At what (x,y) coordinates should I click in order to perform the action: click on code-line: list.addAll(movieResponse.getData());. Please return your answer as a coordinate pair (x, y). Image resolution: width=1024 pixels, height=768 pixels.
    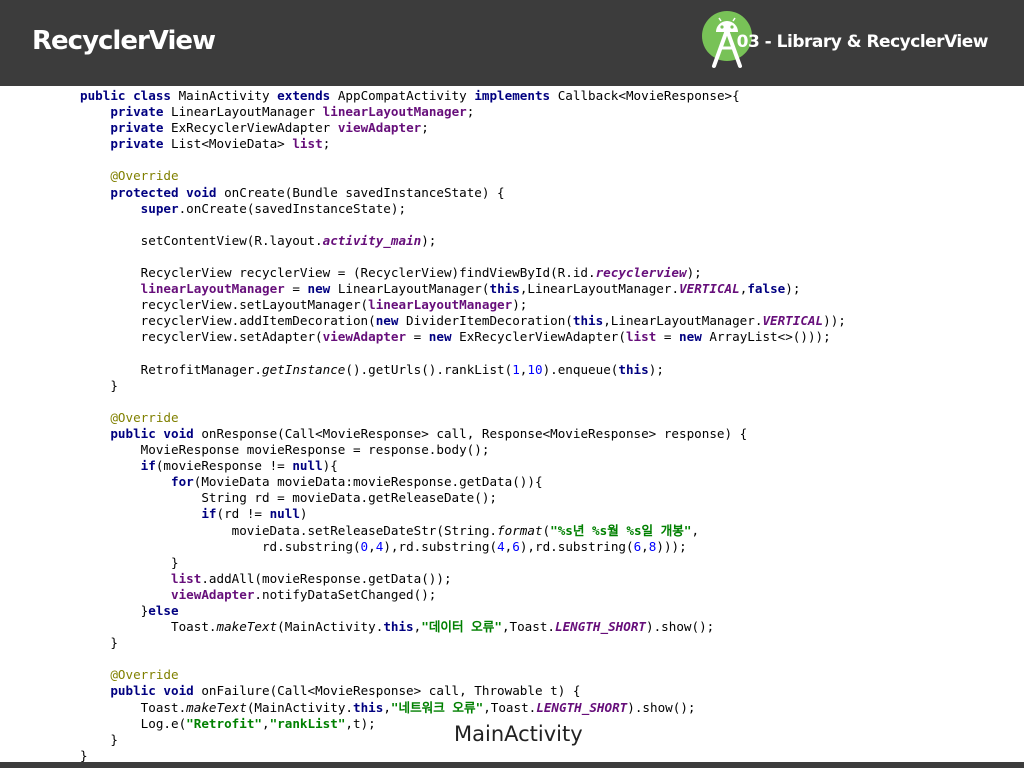
    Looking at the image, I should click on (463, 579).